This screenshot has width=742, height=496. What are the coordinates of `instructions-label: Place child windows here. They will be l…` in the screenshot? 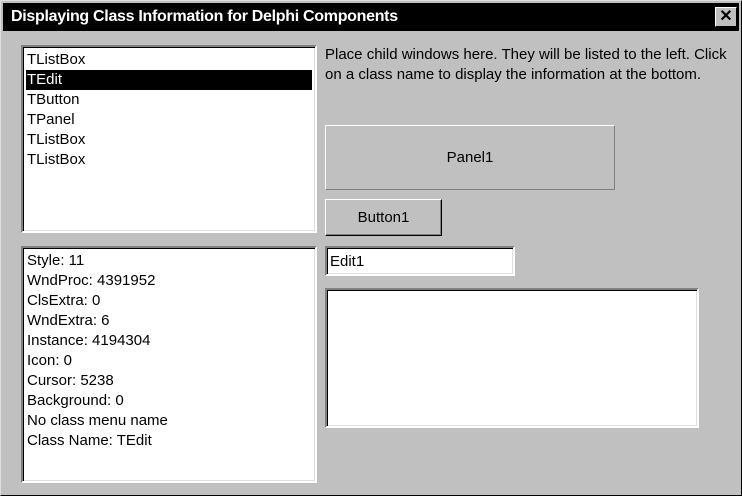 It's located at (526, 64).